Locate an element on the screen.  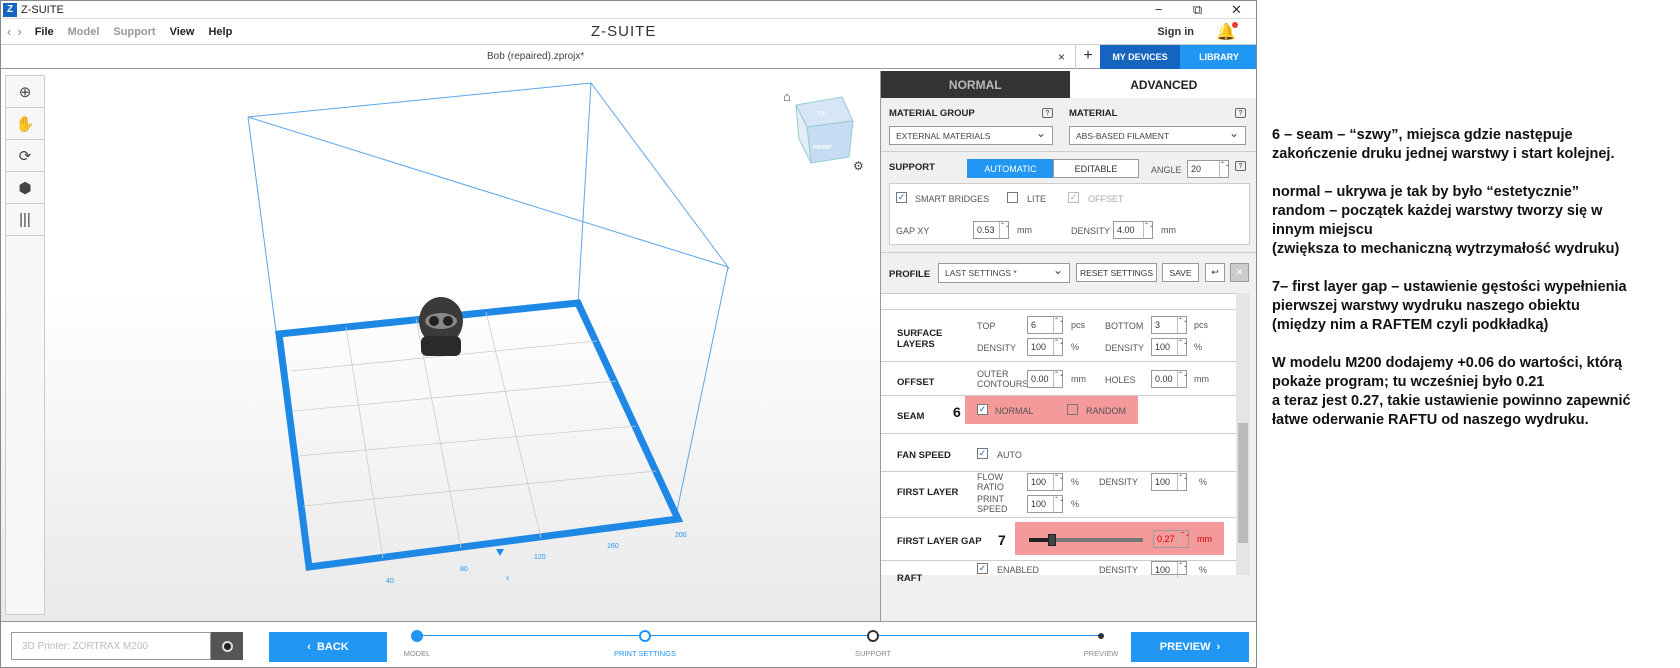
seam-random-checkbox is located at coordinates (1072, 409).